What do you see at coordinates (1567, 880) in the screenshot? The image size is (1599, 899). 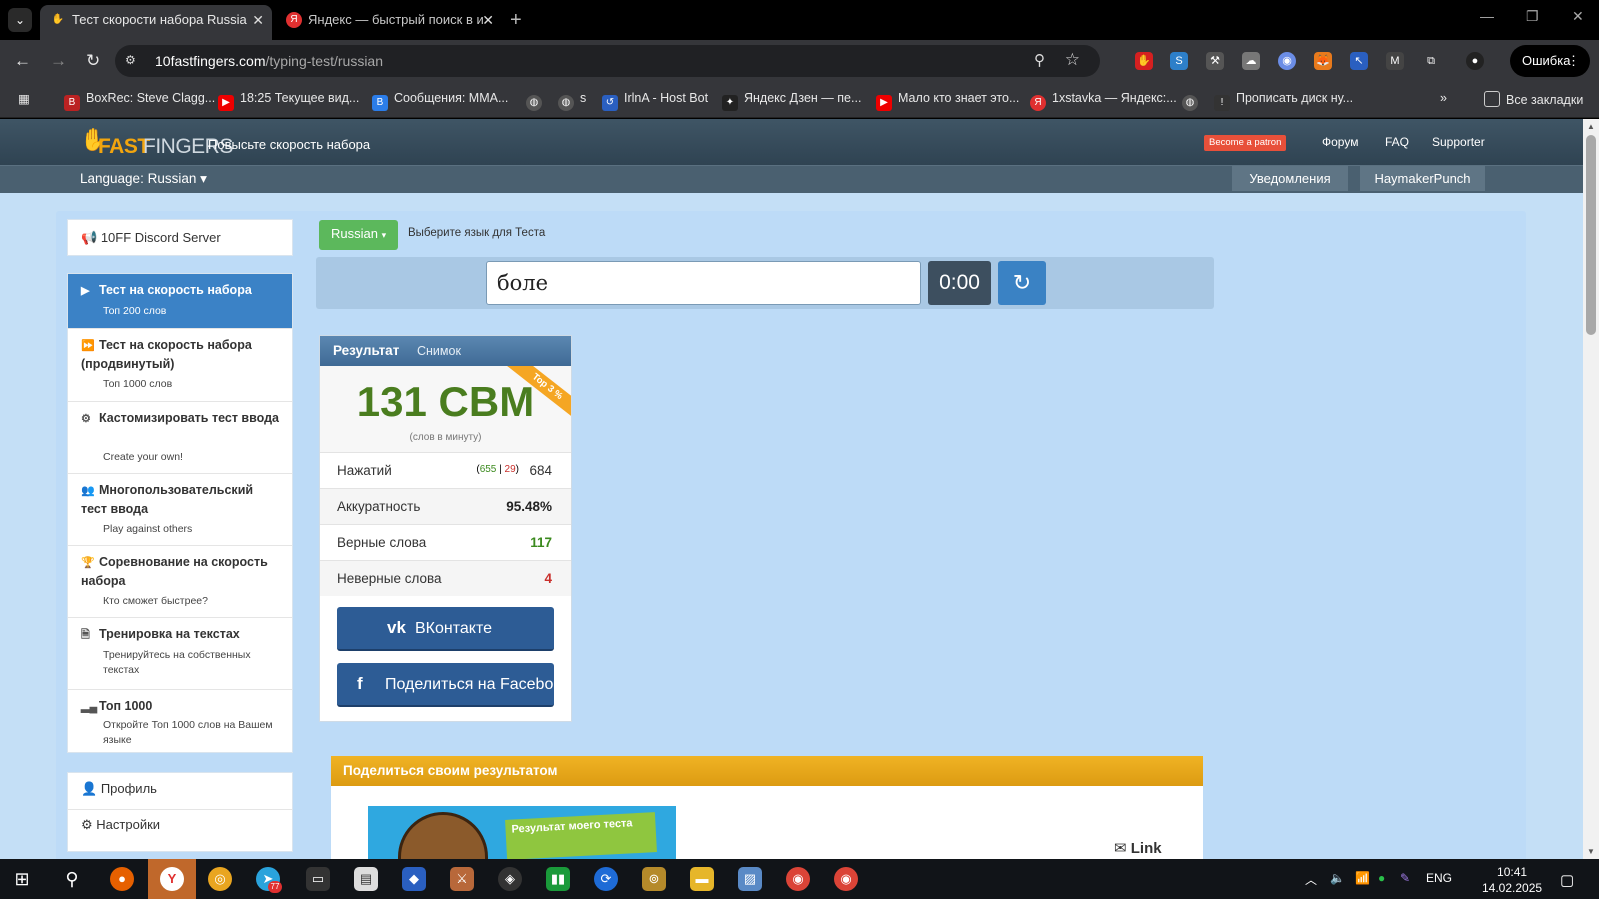 I see `notifications-icon: ▢` at bounding box center [1567, 880].